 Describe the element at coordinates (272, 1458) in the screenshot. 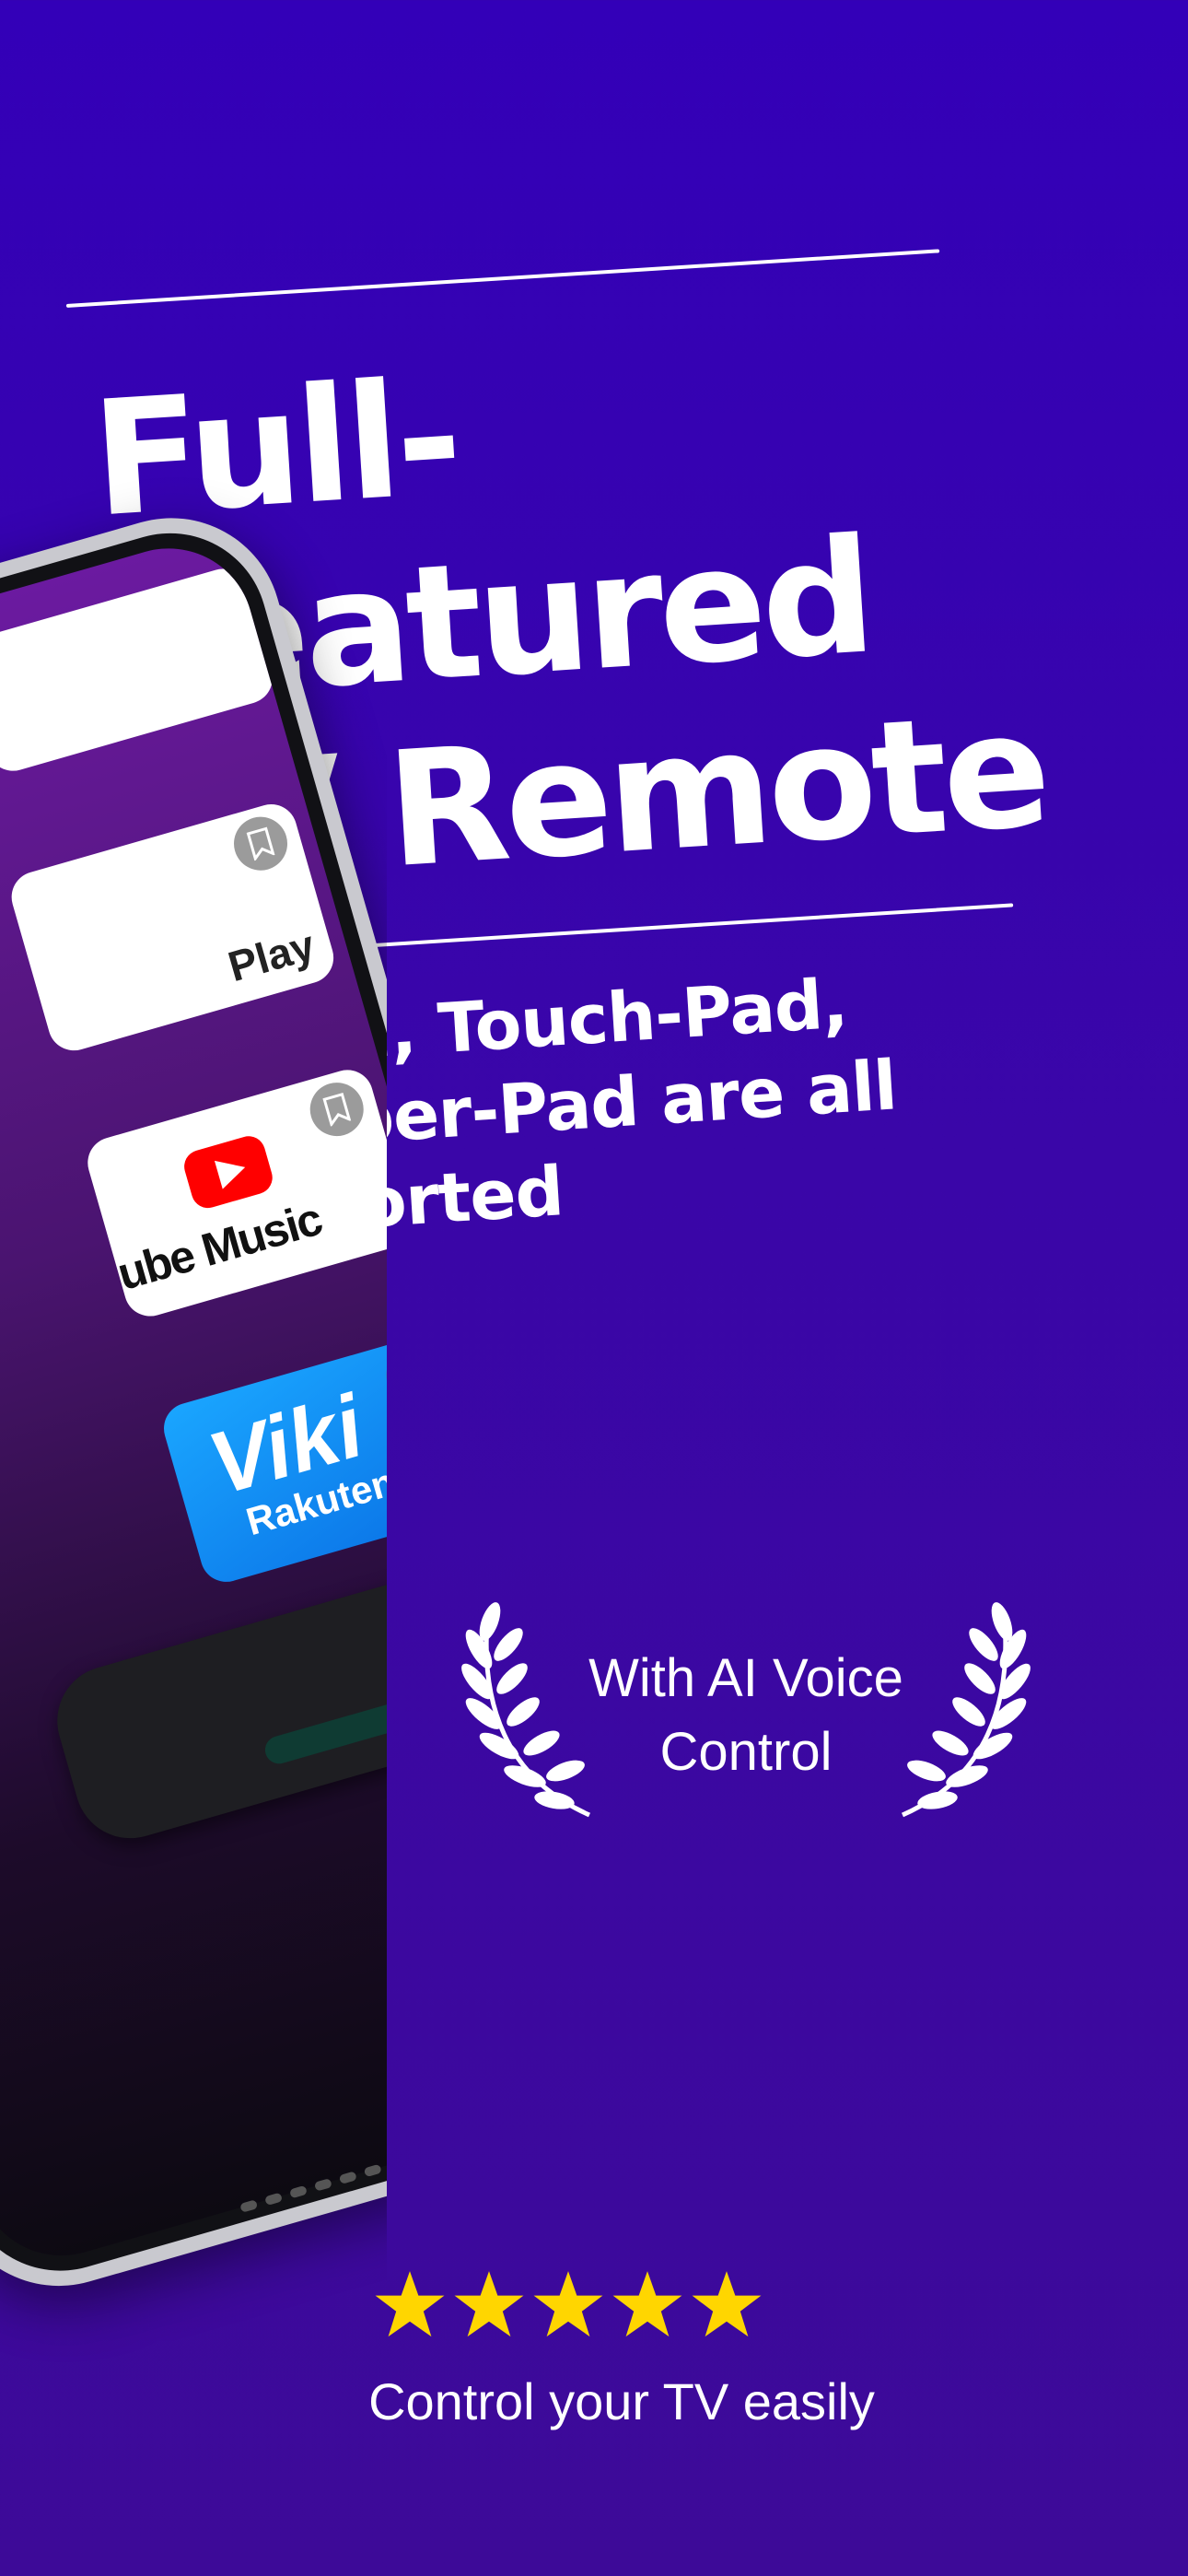

I see `app-tile-viki-rakuten: Viki Rakuten` at that location.